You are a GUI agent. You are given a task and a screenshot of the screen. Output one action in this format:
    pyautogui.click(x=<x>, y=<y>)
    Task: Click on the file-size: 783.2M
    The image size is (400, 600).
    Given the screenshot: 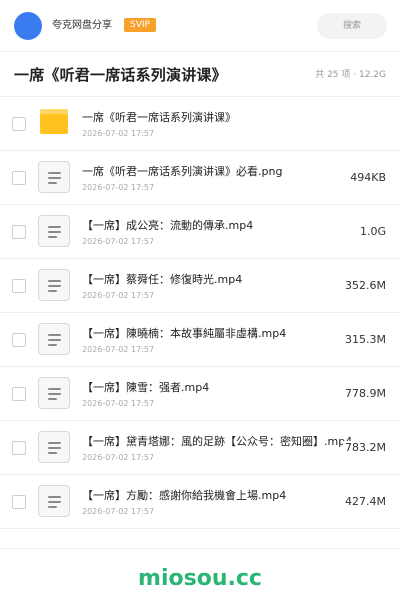 What is the action you would take?
    pyautogui.click(x=364, y=448)
    